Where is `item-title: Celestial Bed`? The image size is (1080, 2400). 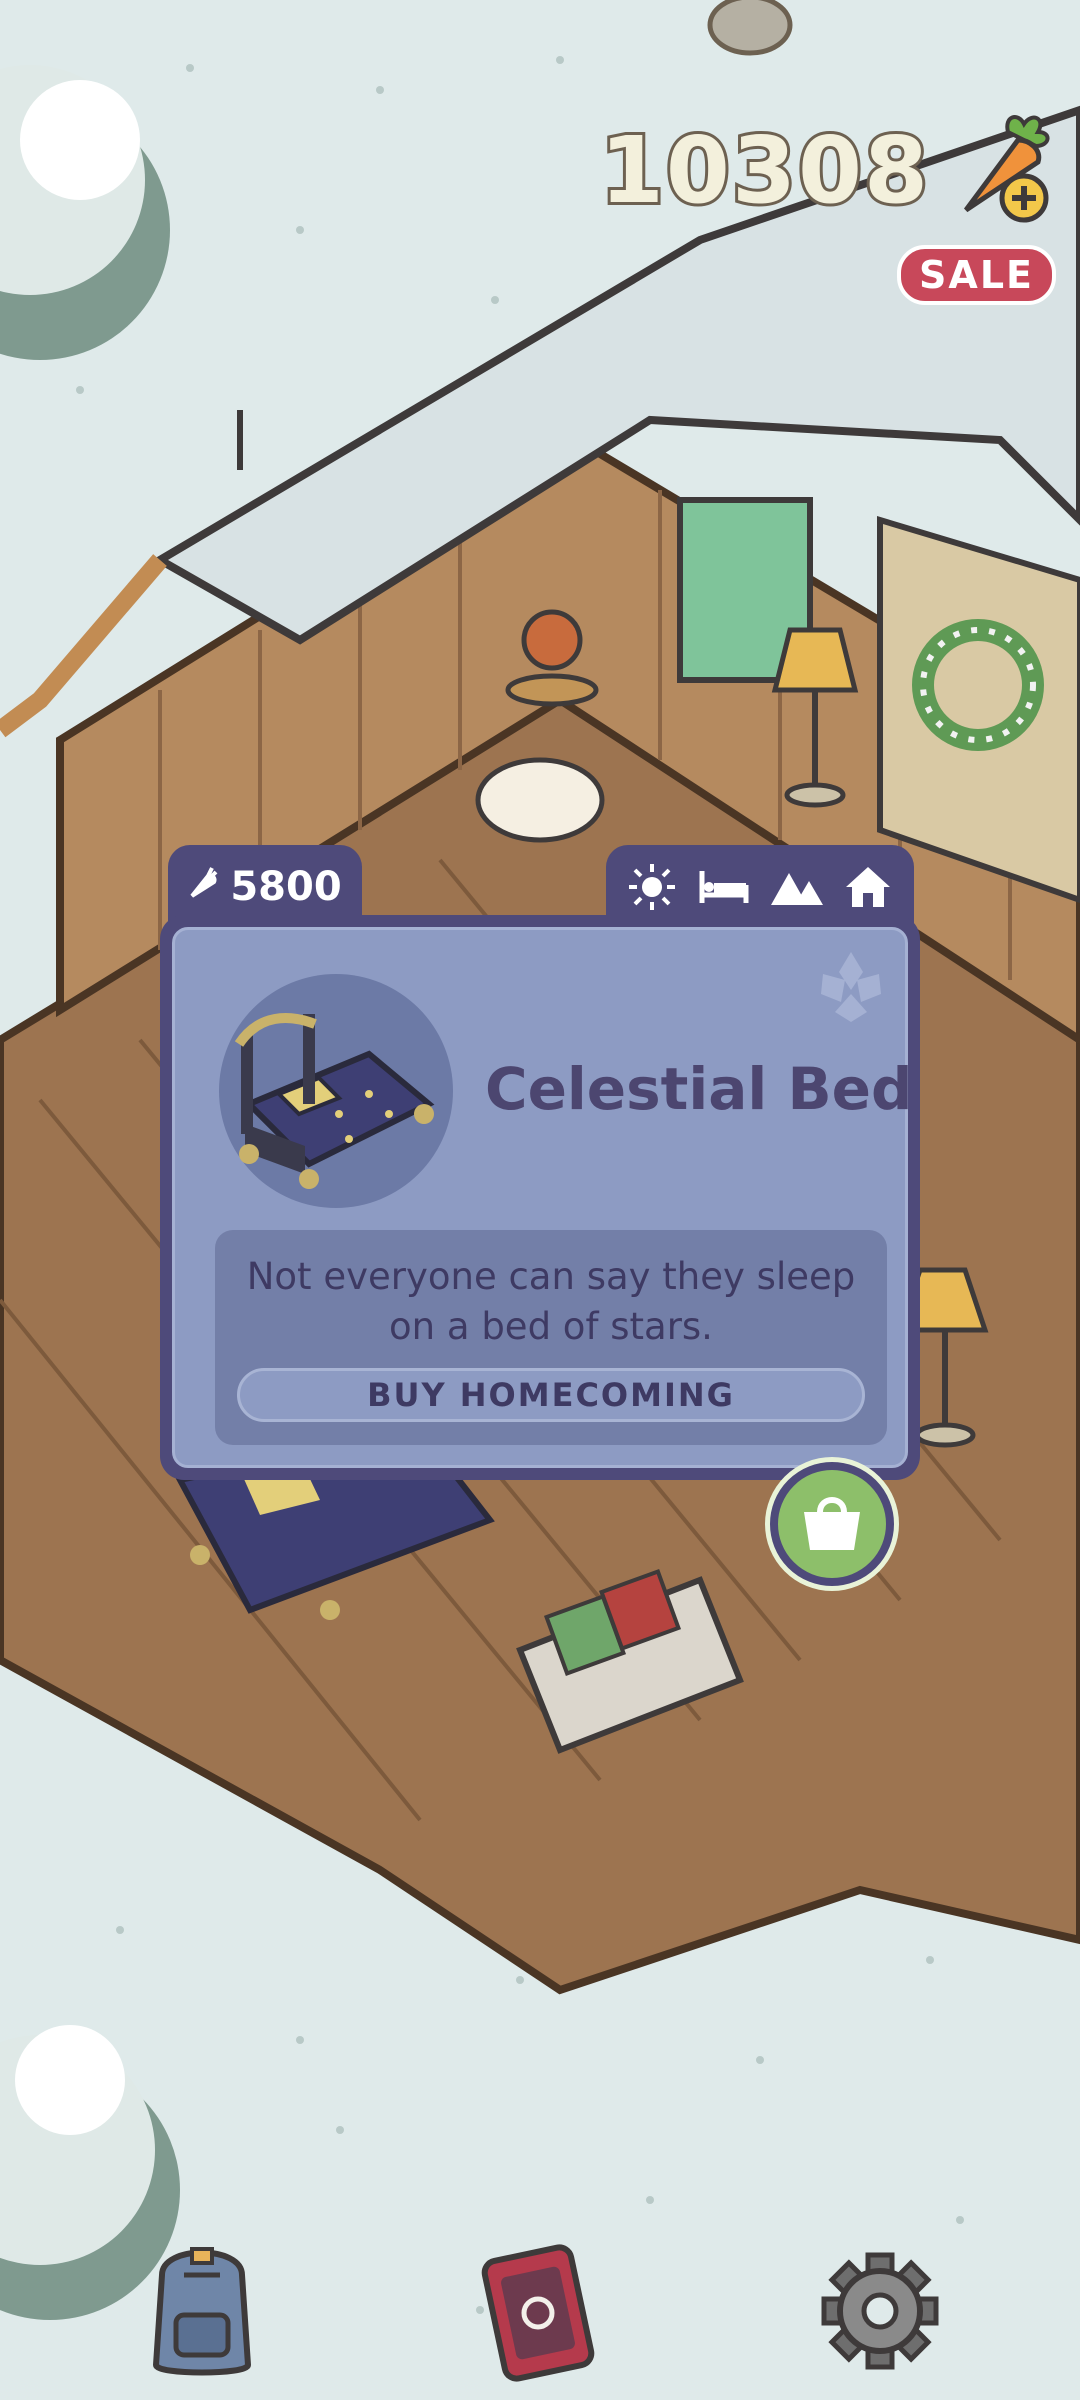
item-title: Celestial Bed is located at coordinates (699, 1089).